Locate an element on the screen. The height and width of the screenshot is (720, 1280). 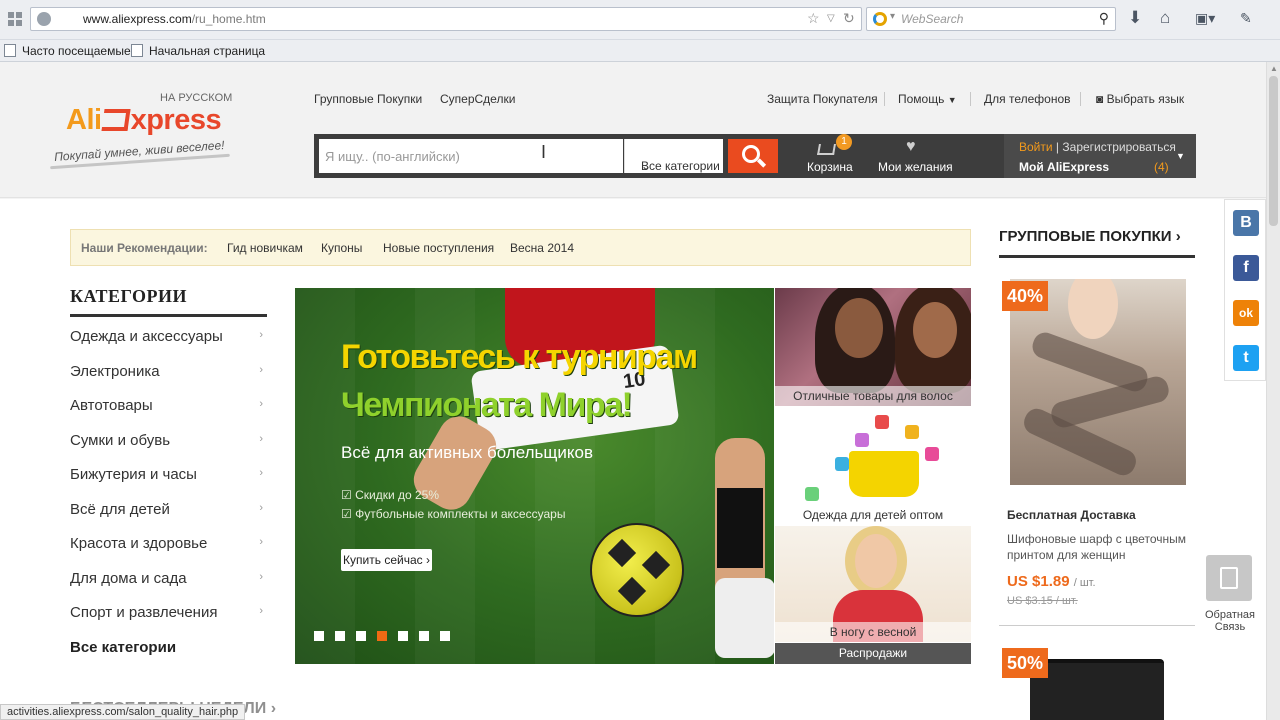
product-image is located at coordinates (1097, 689).